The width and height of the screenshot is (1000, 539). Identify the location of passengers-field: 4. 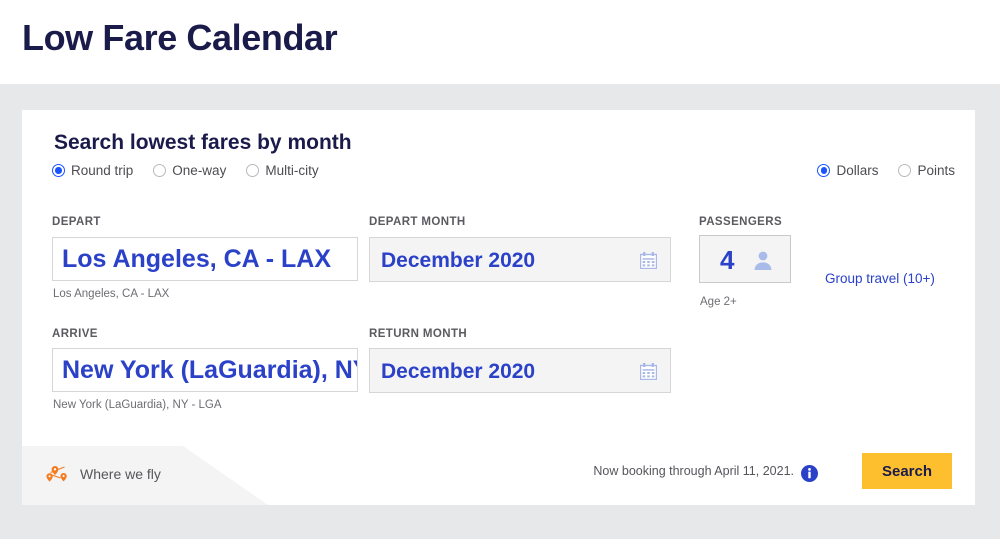
(745, 259).